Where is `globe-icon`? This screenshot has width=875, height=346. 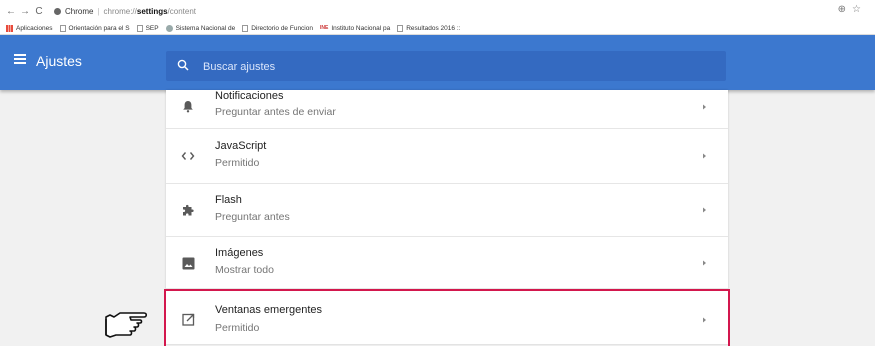
globe-icon is located at coordinates (169, 28).